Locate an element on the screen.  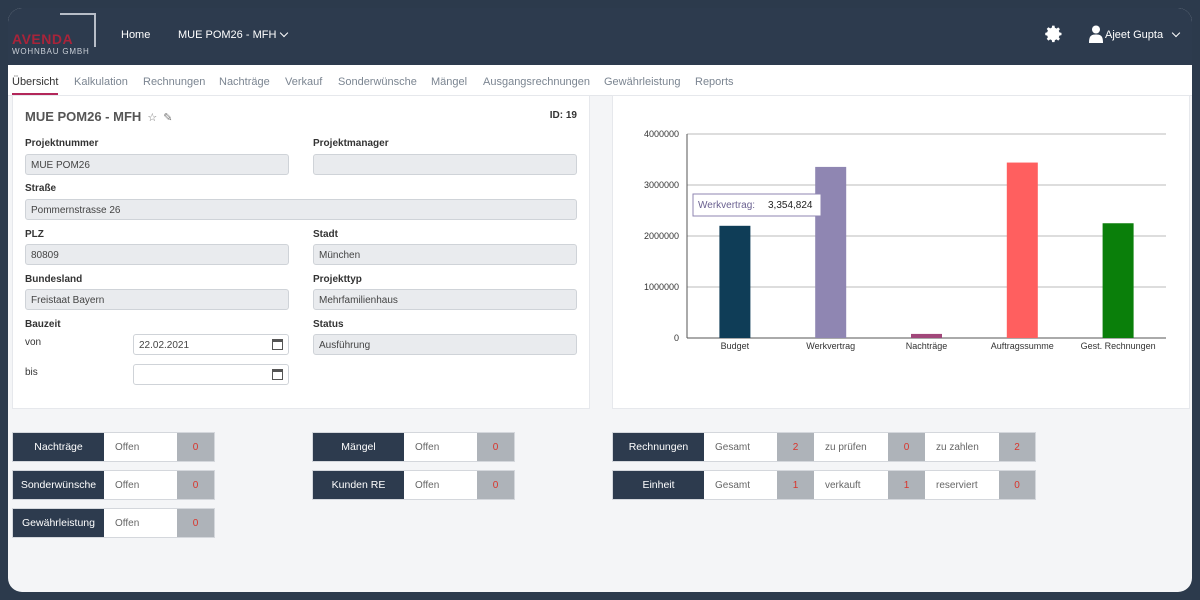
widget-count-zu-pruefen: 0 is located at coordinates (906, 447).